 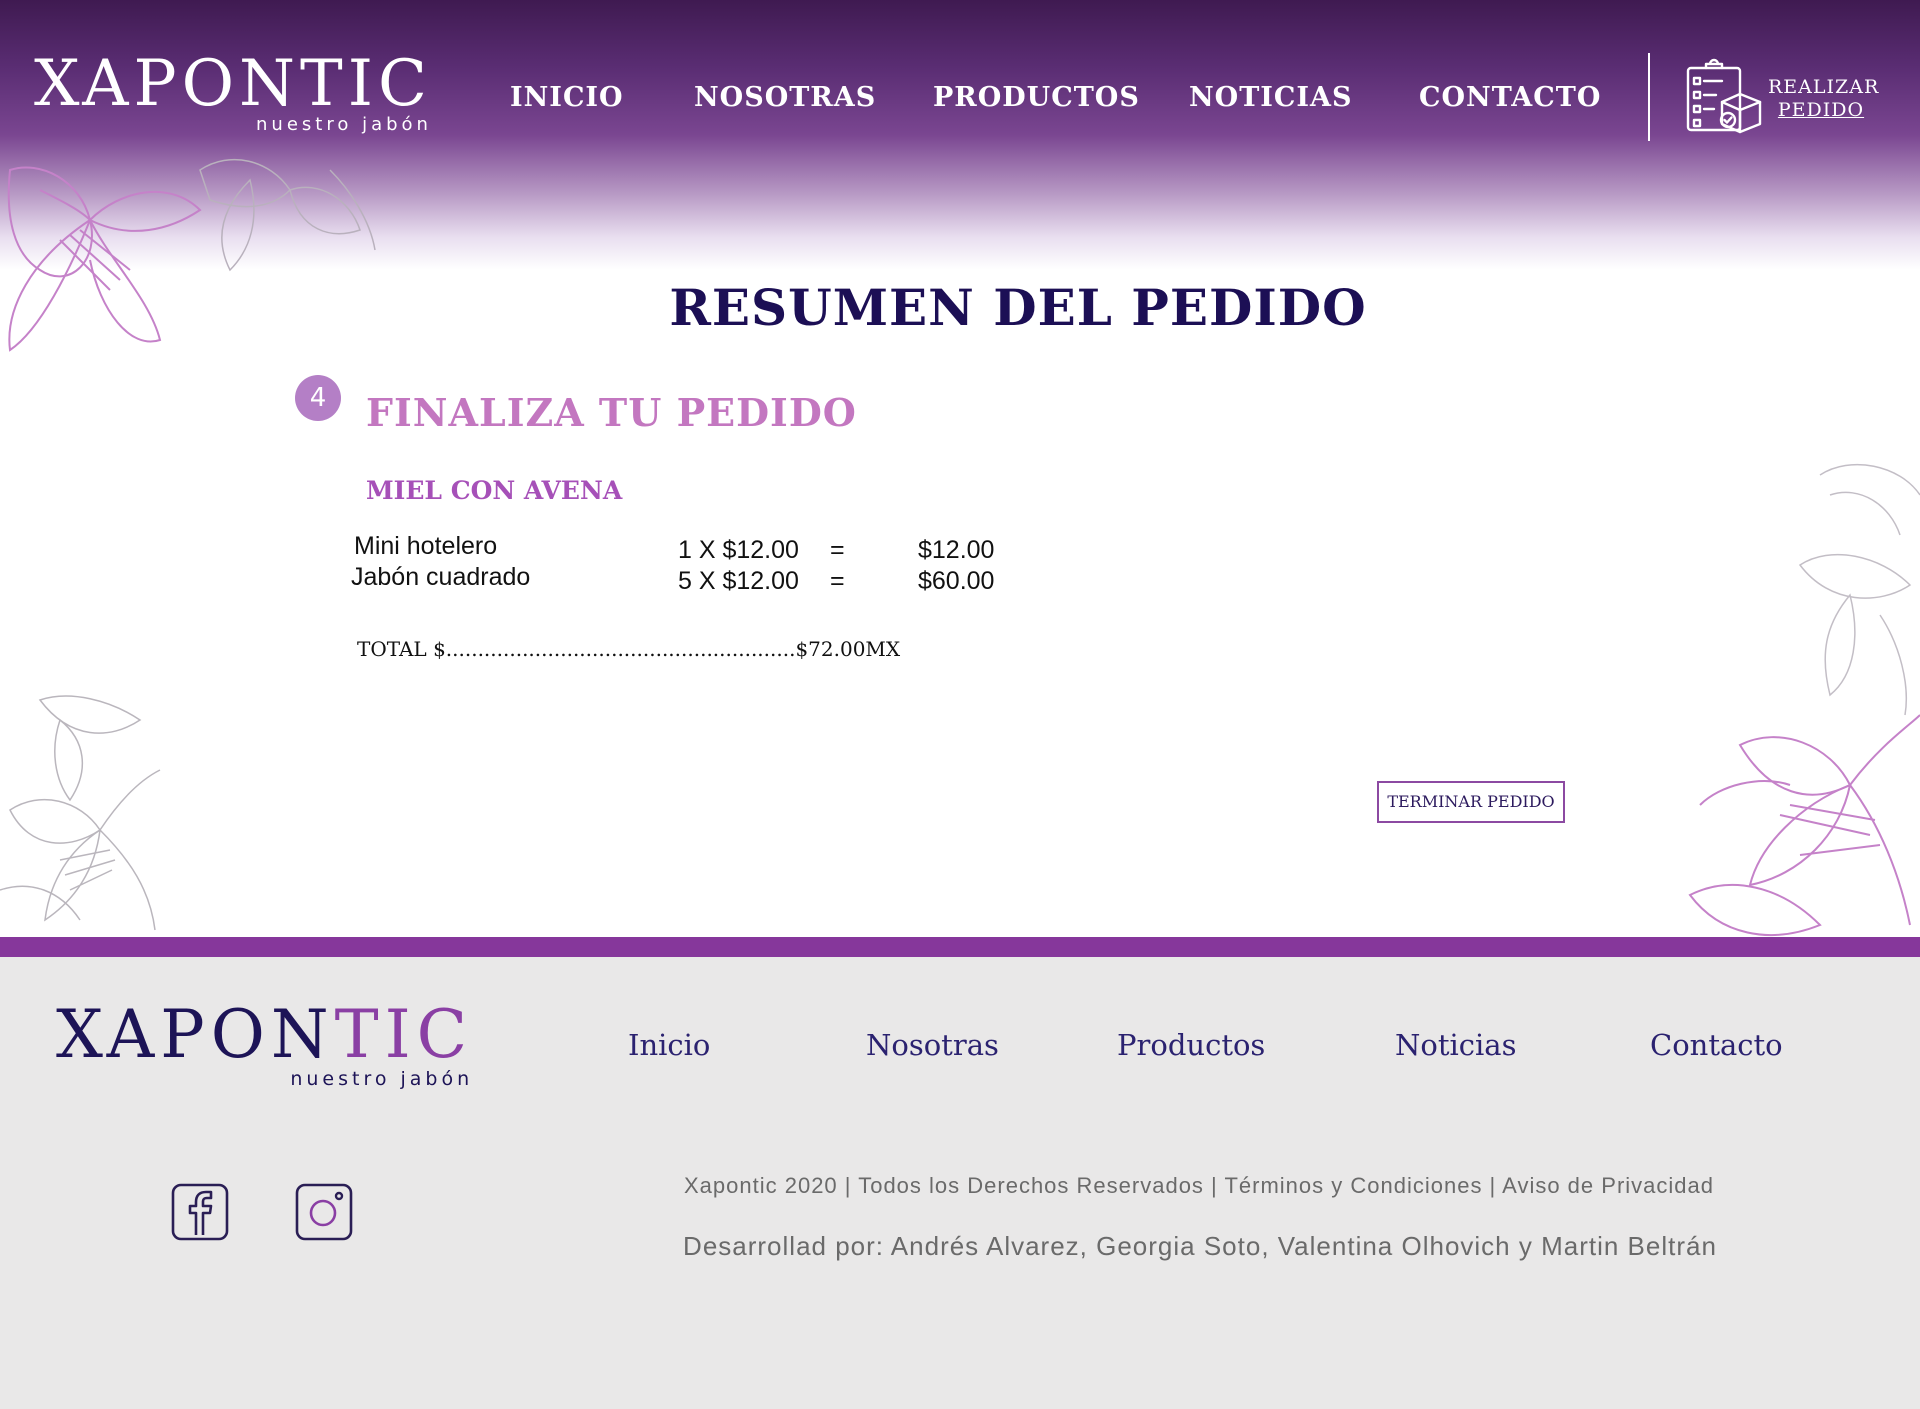 What do you see at coordinates (1716, 1045) in the screenshot?
I see `footer-nav-contacto: Contacto` at bounding box center [1716, 1045].